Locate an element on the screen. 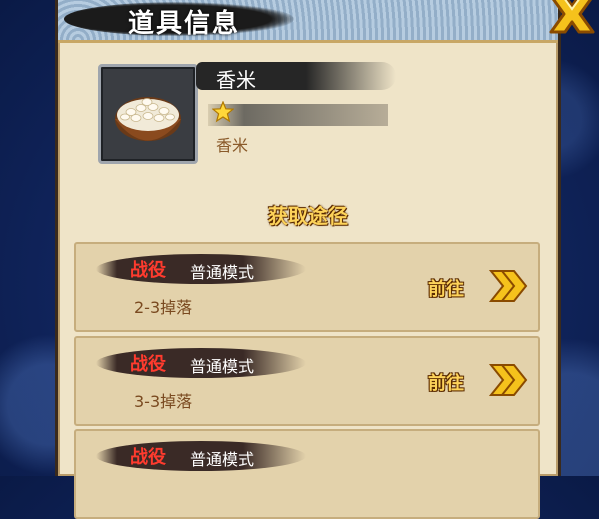 The width and height of the screenshot is (599, 519). star-icon is located at coordinates (223, 113).